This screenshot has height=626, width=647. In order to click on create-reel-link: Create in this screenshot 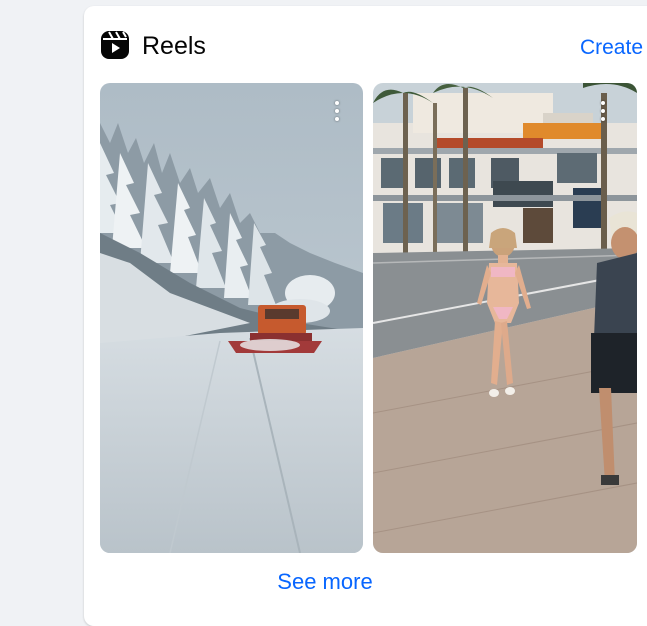, I will do `click(611, 48)`.